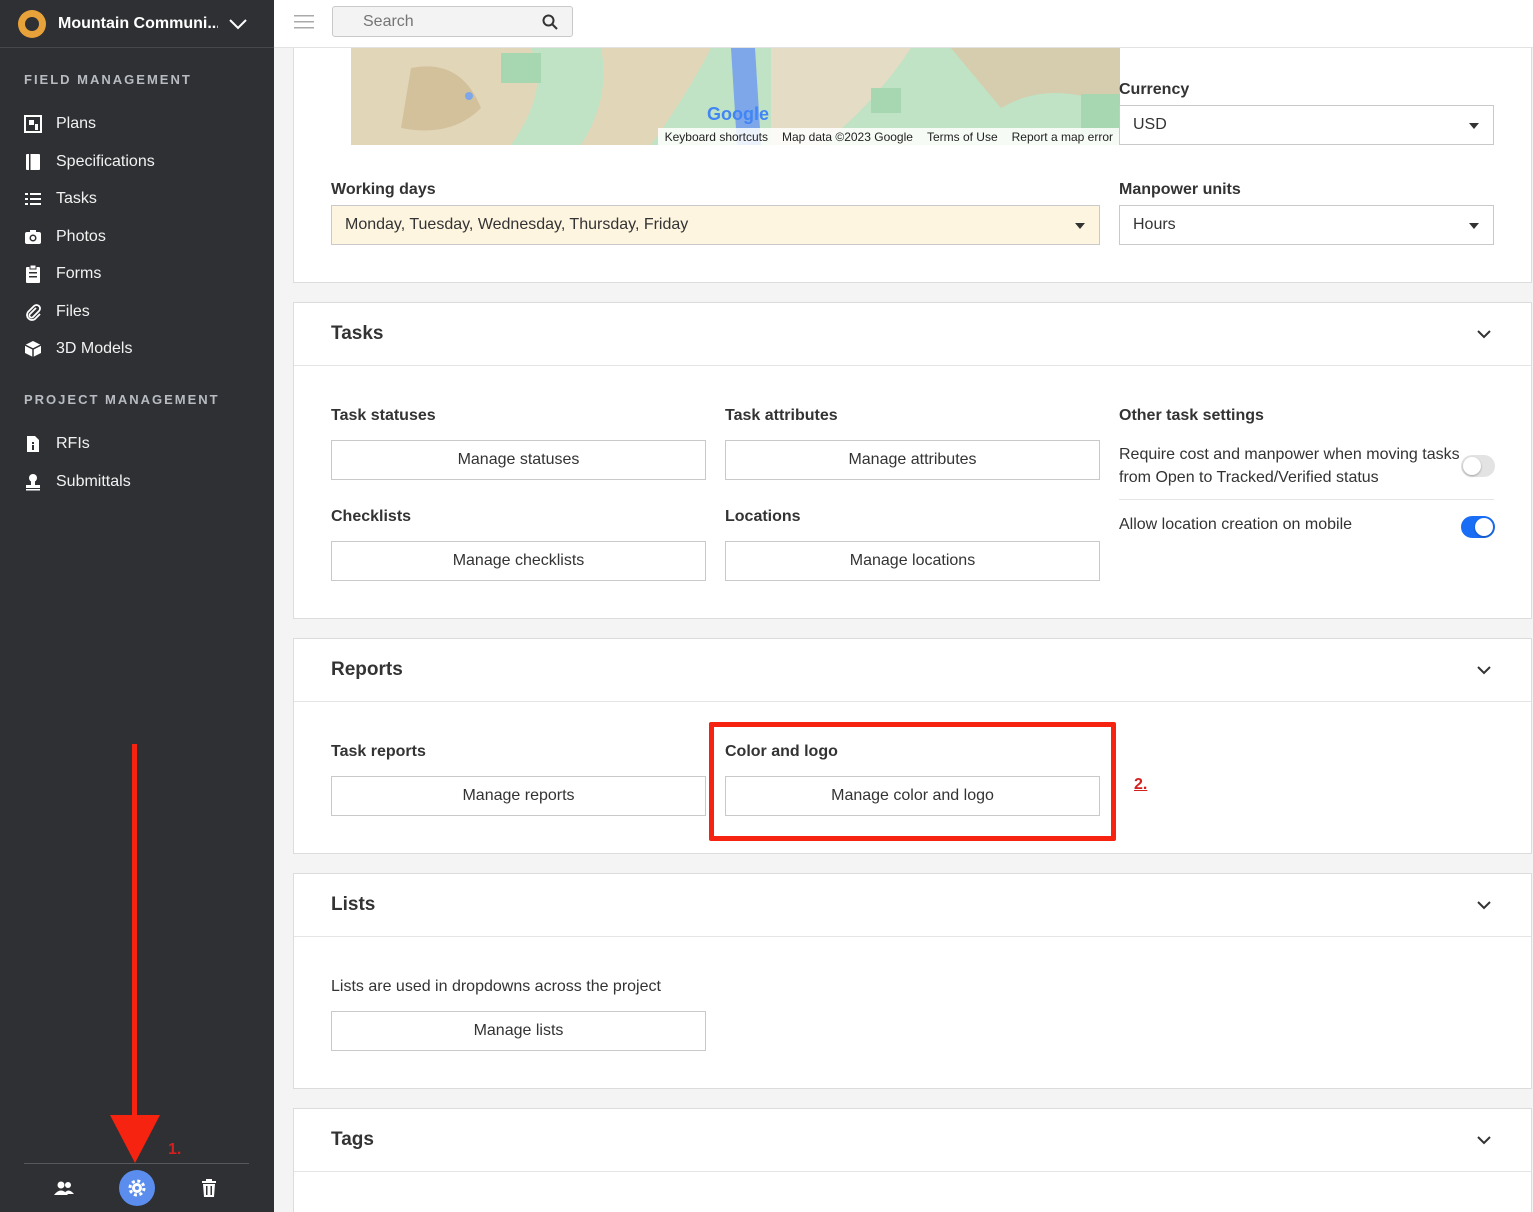 This screenshot has width=1533, height=1212. What do you see at coordinates (518, 460) in the screenshot?
I see `manage-statuses-button: Manage statuses` at bounding box center [518, 460].